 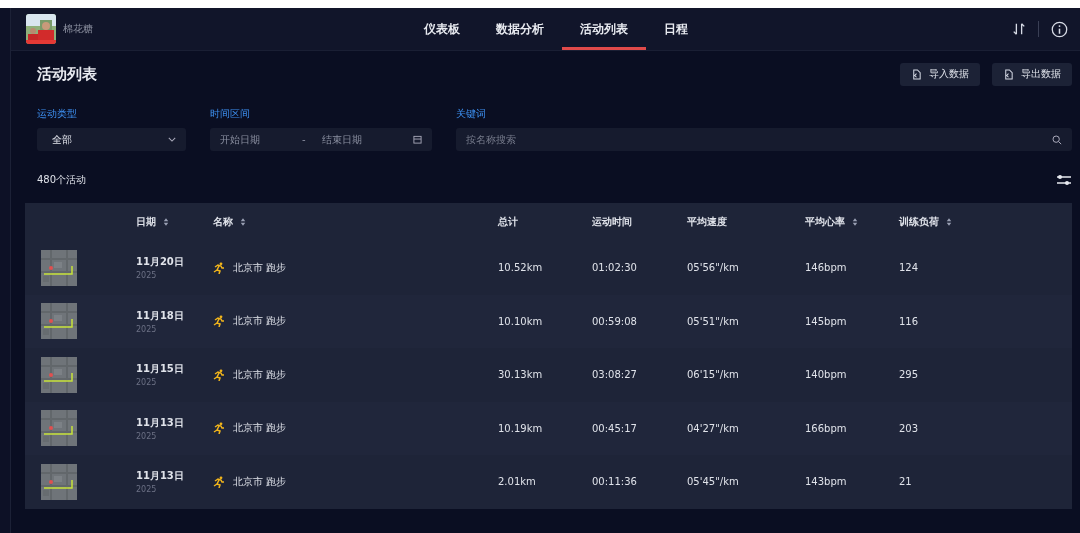 I want to click on nav-tab: 数据分析, so click(x=520, y=29).